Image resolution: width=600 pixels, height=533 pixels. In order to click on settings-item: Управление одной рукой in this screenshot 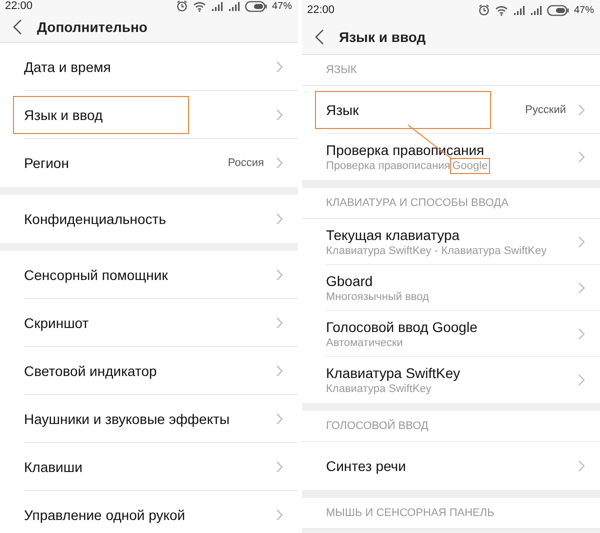, I will do `click(149, 512)`.